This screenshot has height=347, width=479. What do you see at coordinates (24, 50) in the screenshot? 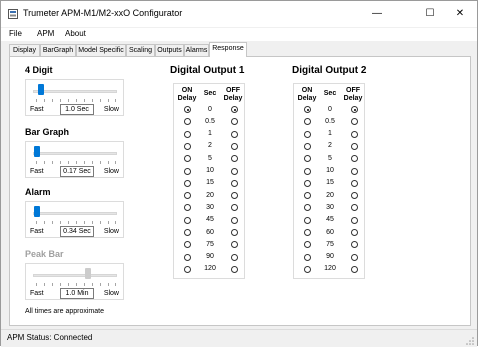
I see `tab-display: Display` at bounding box center [24, 50].